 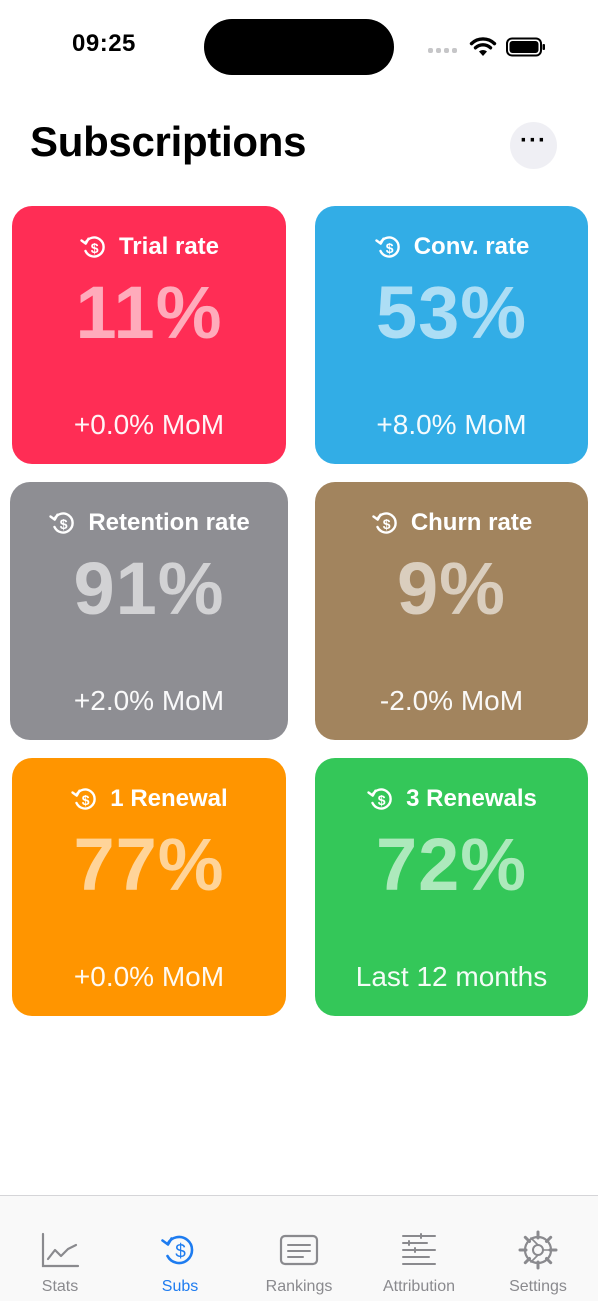 I want to click on bars-list-icon, so click(x=419, y=1249).